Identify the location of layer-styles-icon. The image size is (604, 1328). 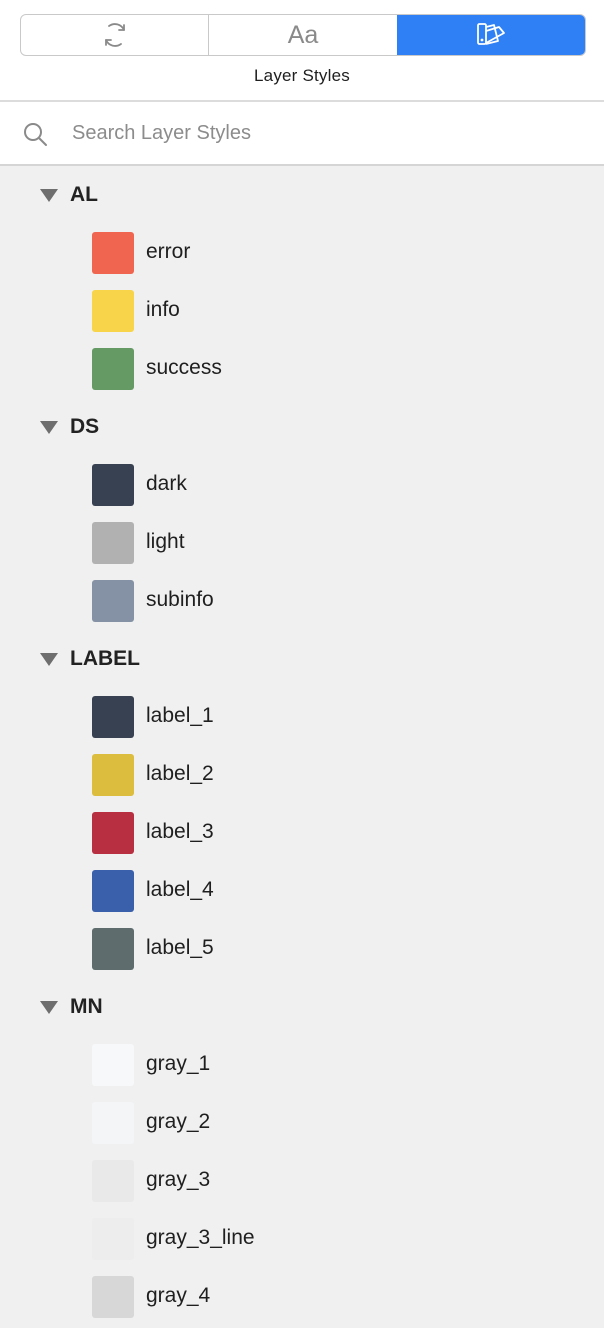
(491, 34).